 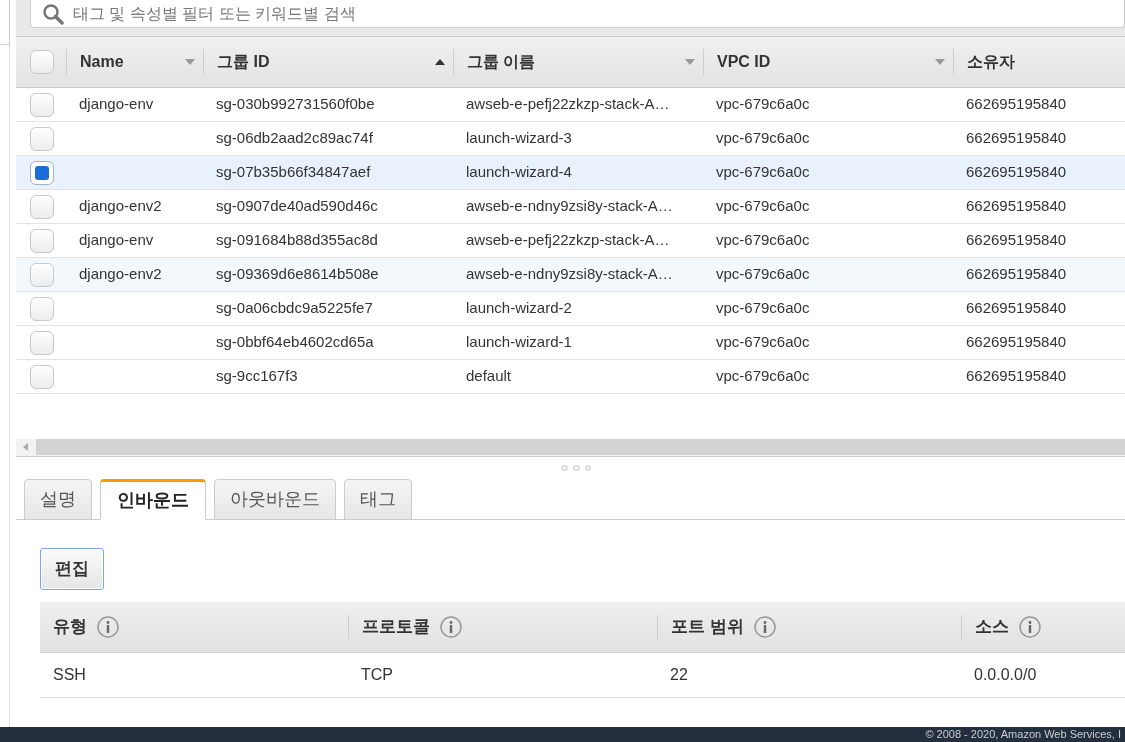 What do you see at coordinates (294, 308) in the screenshot?
I see `table-cell: sg-0a06cbdc9a5225fe7` at bounding box center [294, 308].